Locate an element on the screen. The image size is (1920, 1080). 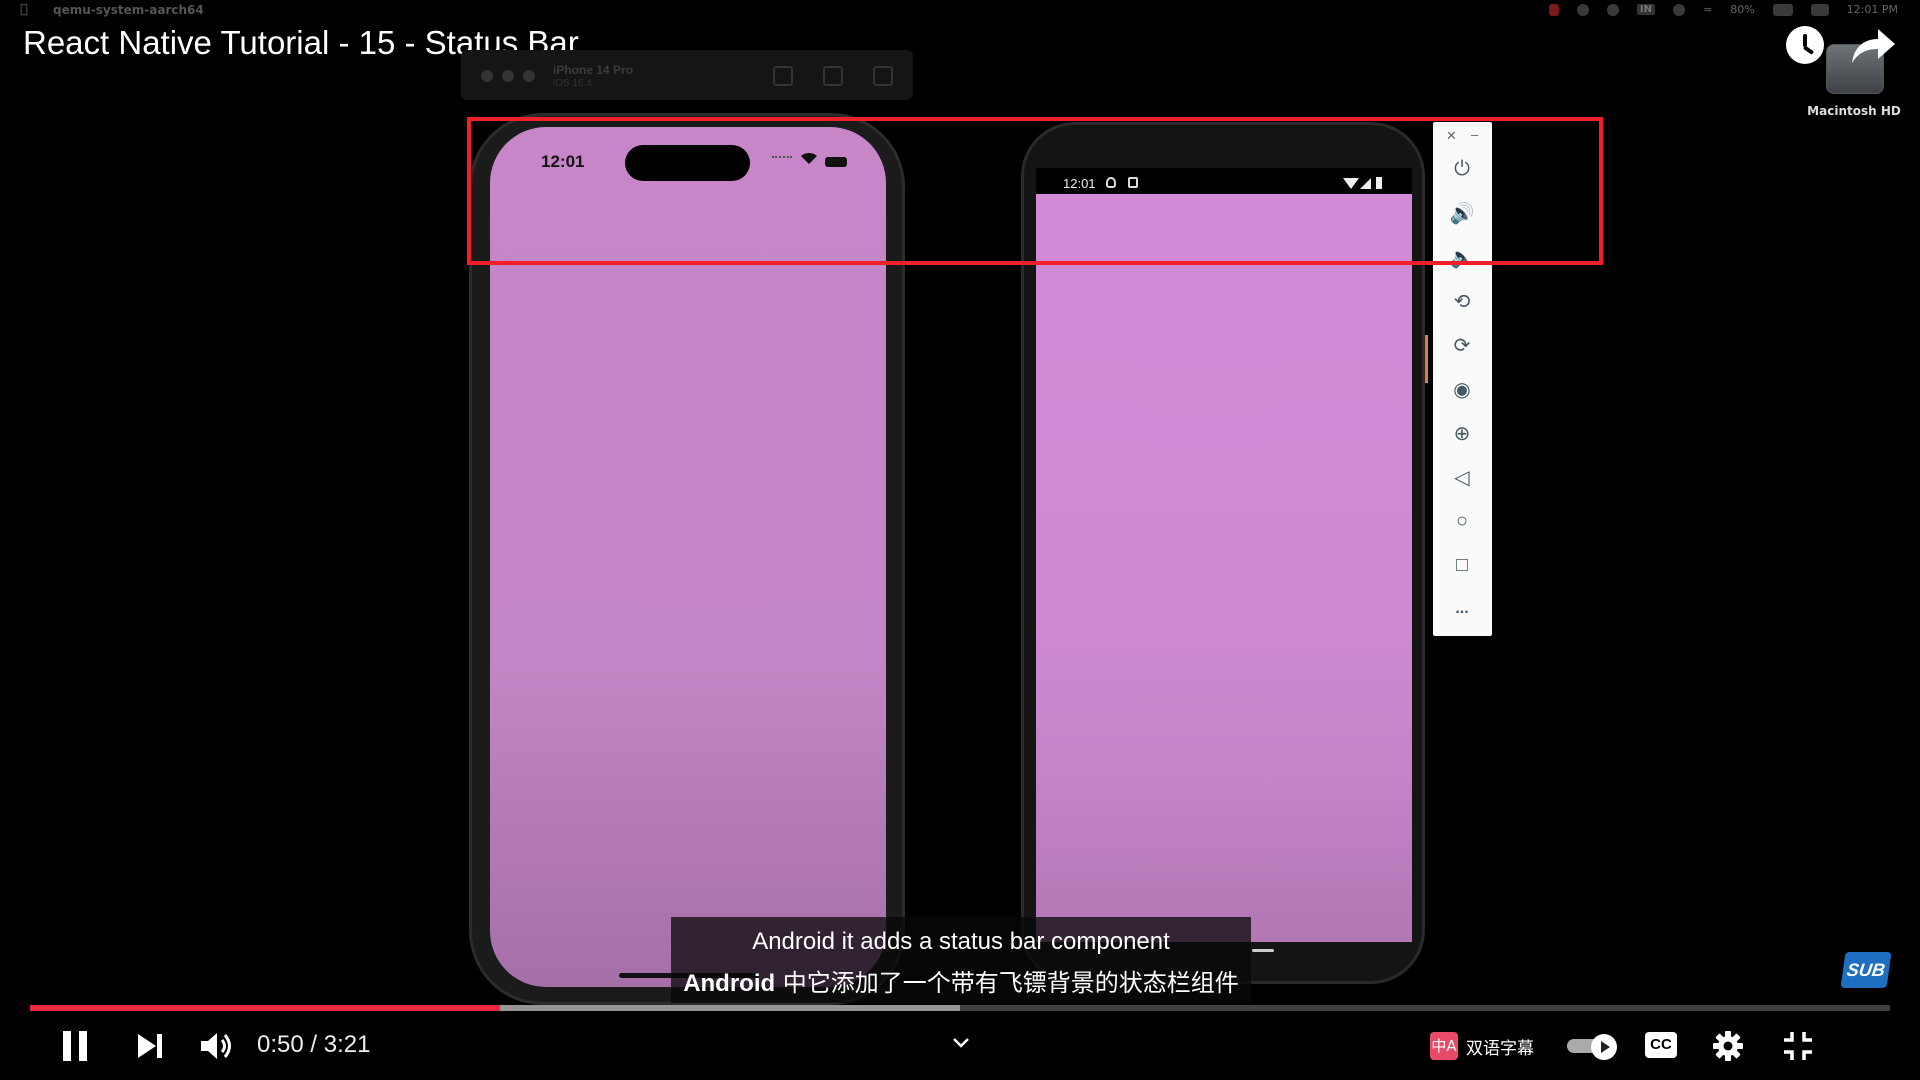
battery-icon is located at coordinates (1782, 9).